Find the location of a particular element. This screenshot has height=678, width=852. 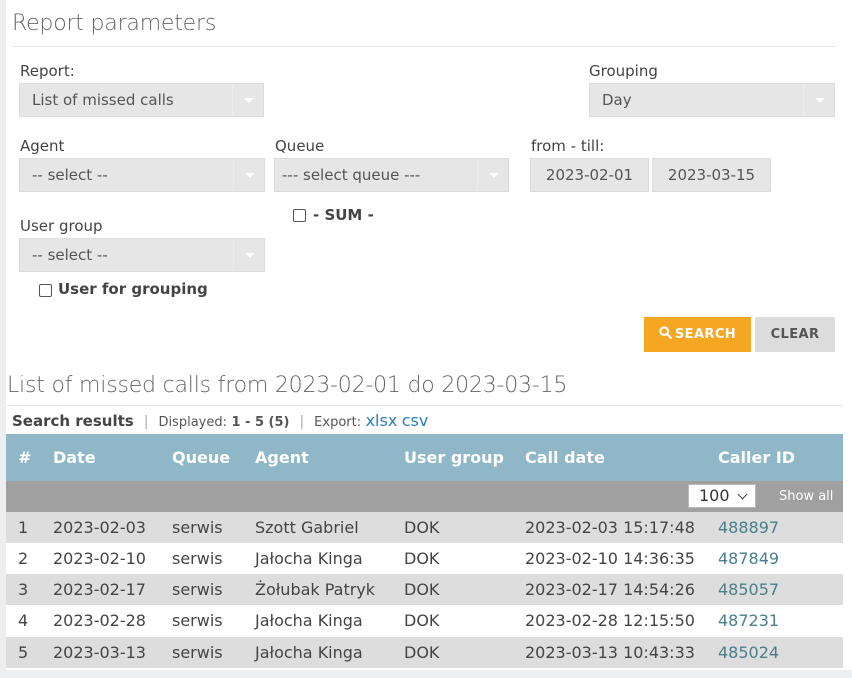

grouping-select-value: Day is located at coordinates (617, 100).